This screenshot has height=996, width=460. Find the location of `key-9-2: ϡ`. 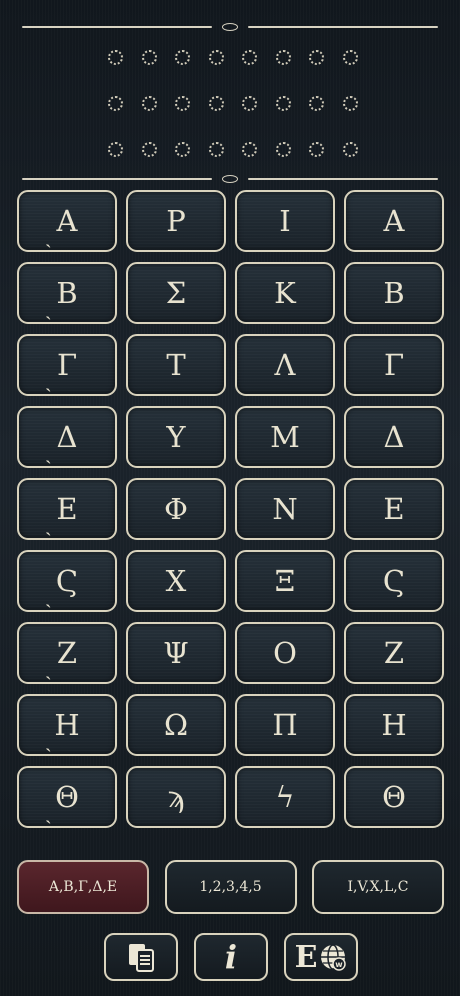

key-9-2: ϡ is located at coordinates (176, 797).